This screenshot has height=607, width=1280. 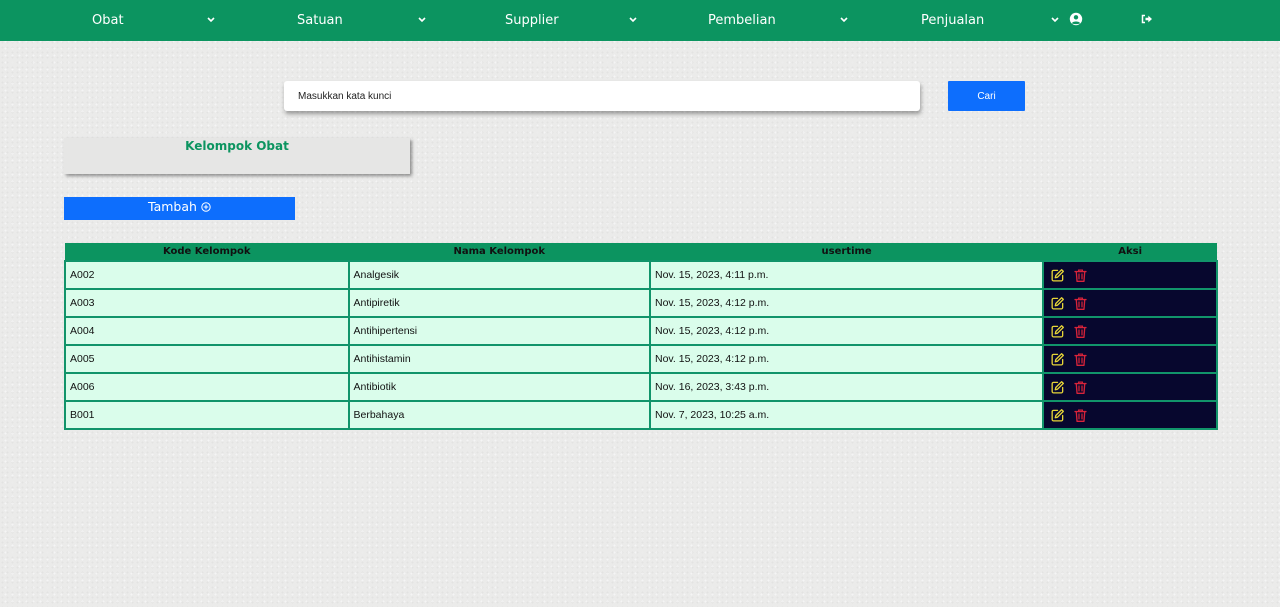 I want to click on add-button: Tambah, so click(x=179, y=208).